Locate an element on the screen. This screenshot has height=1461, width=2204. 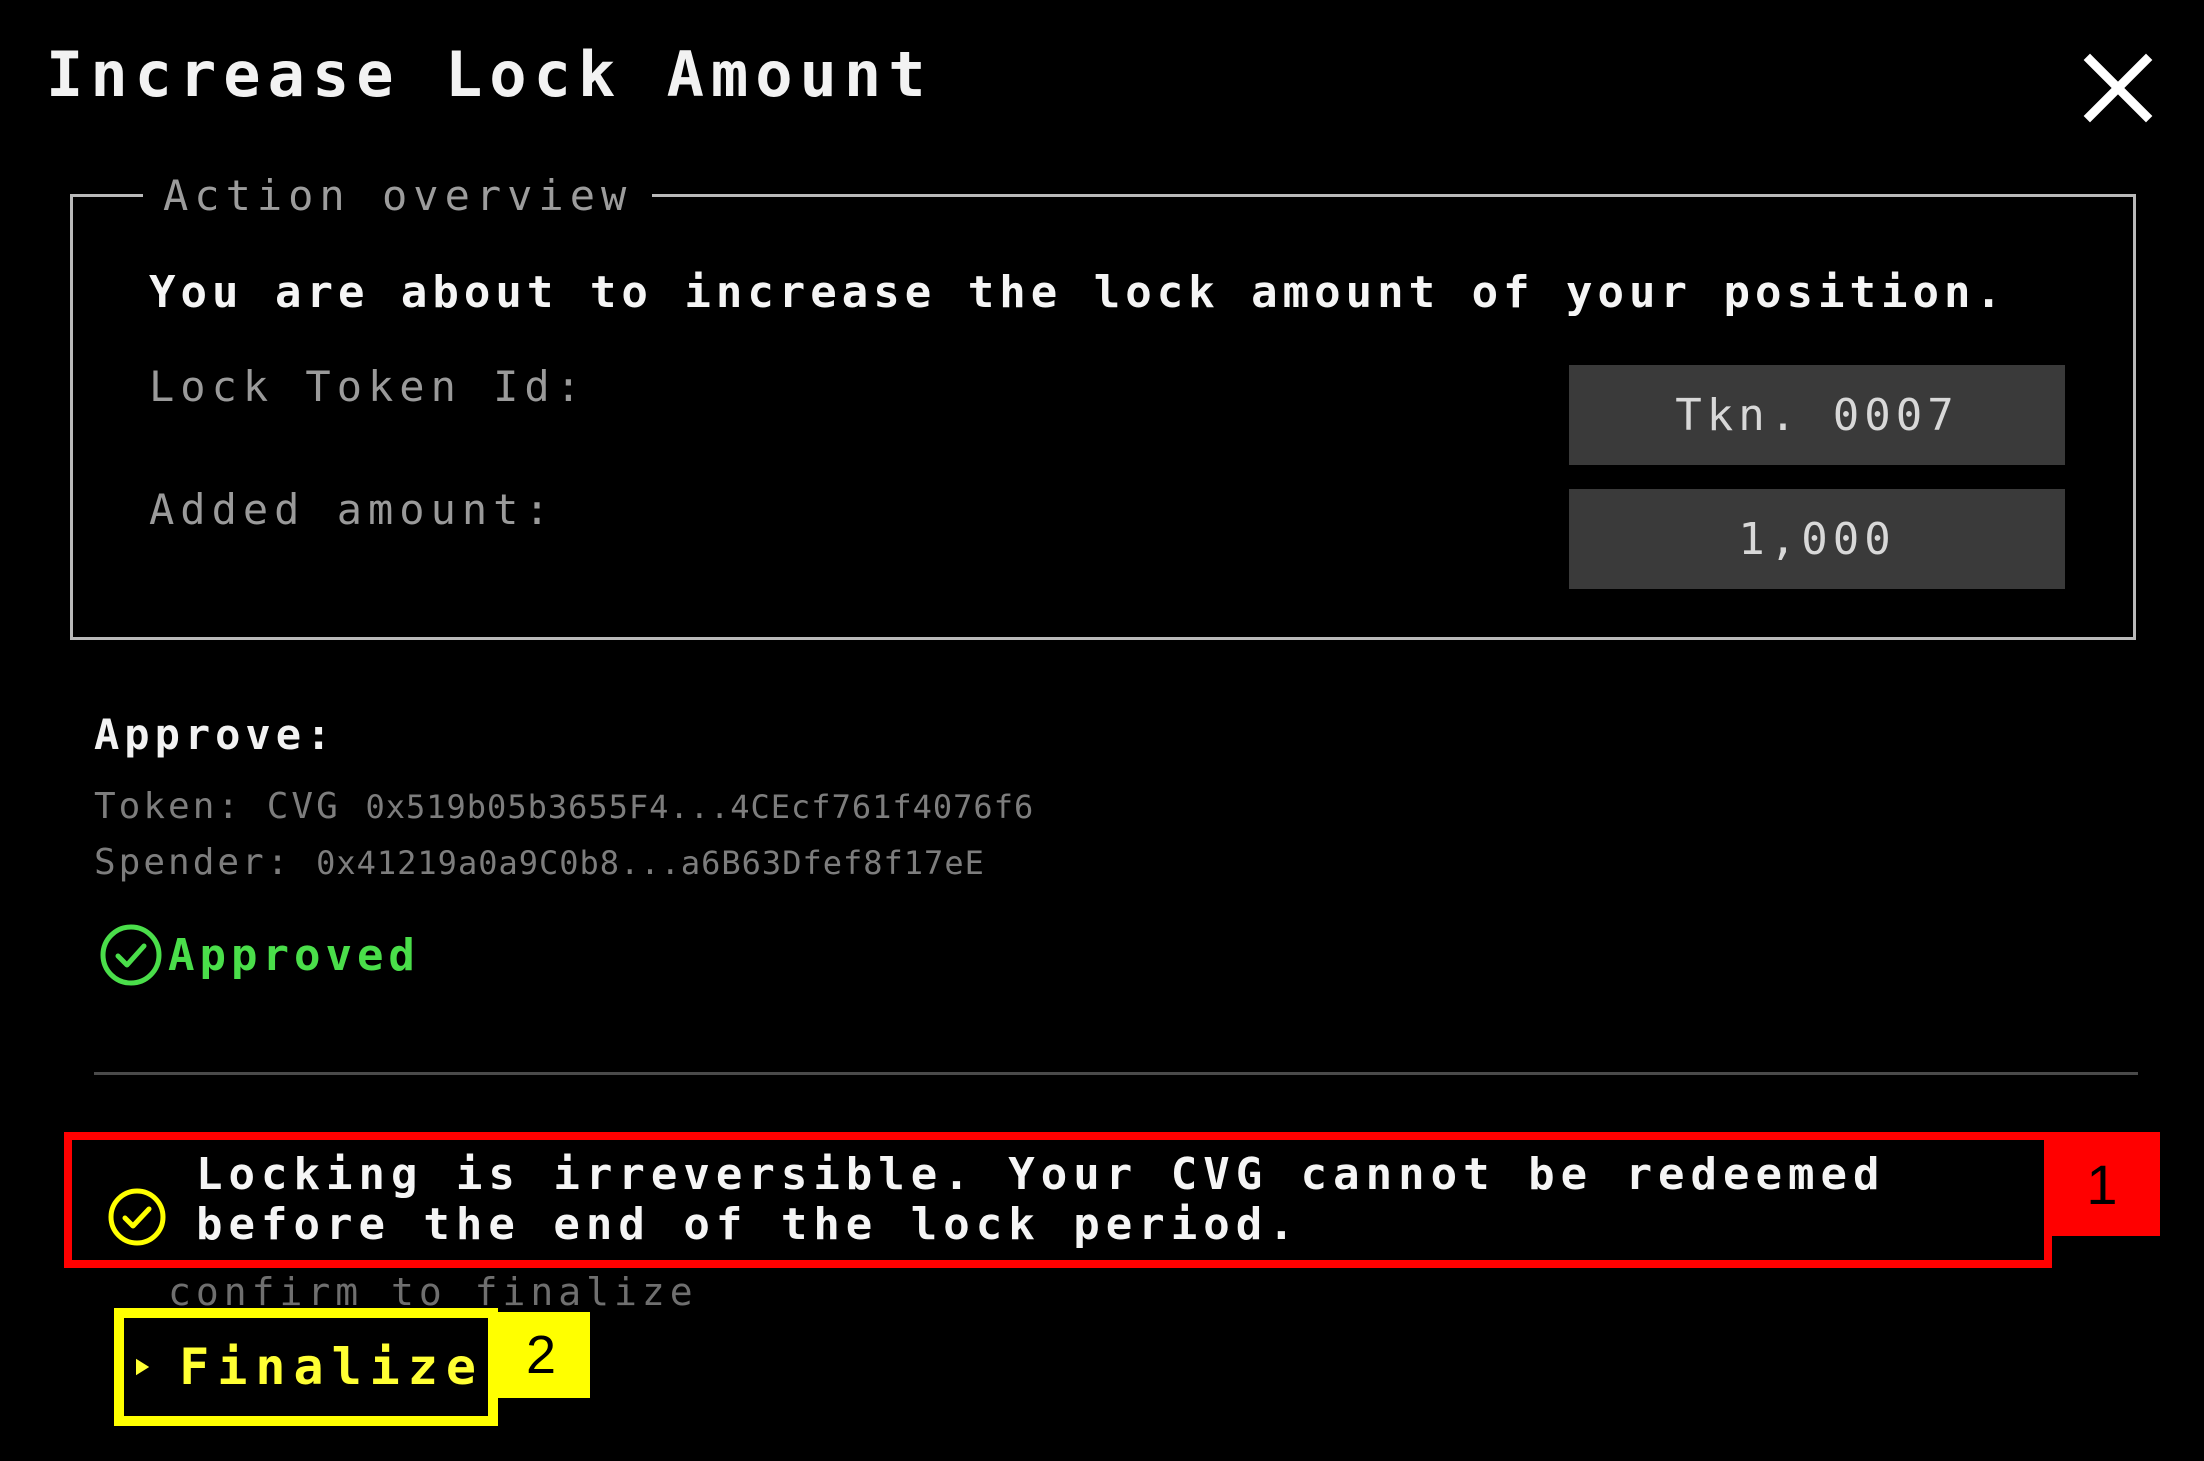
close-icon is located at coordinates (2118, 88).